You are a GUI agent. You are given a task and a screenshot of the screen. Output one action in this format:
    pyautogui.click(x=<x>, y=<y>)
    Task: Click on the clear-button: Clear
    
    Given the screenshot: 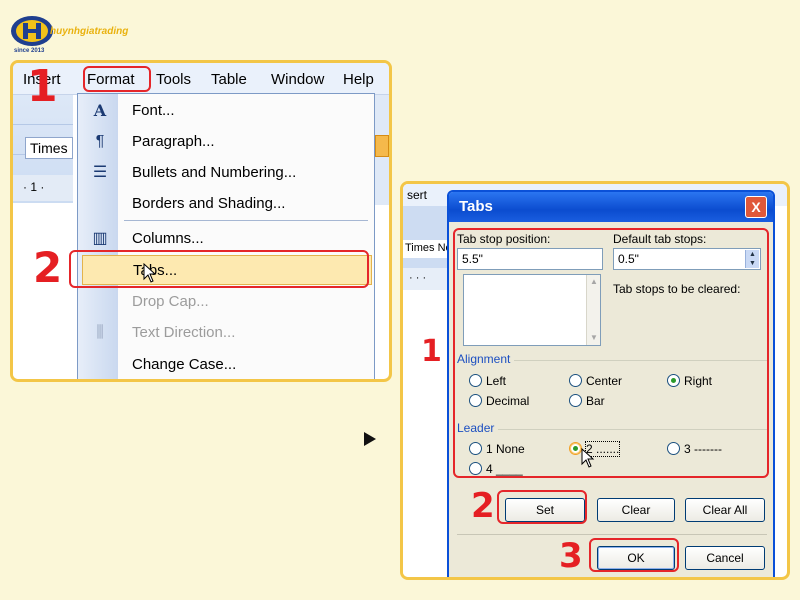 What is the action you would take?
    pyautogui.click(x=636, y=510)
    